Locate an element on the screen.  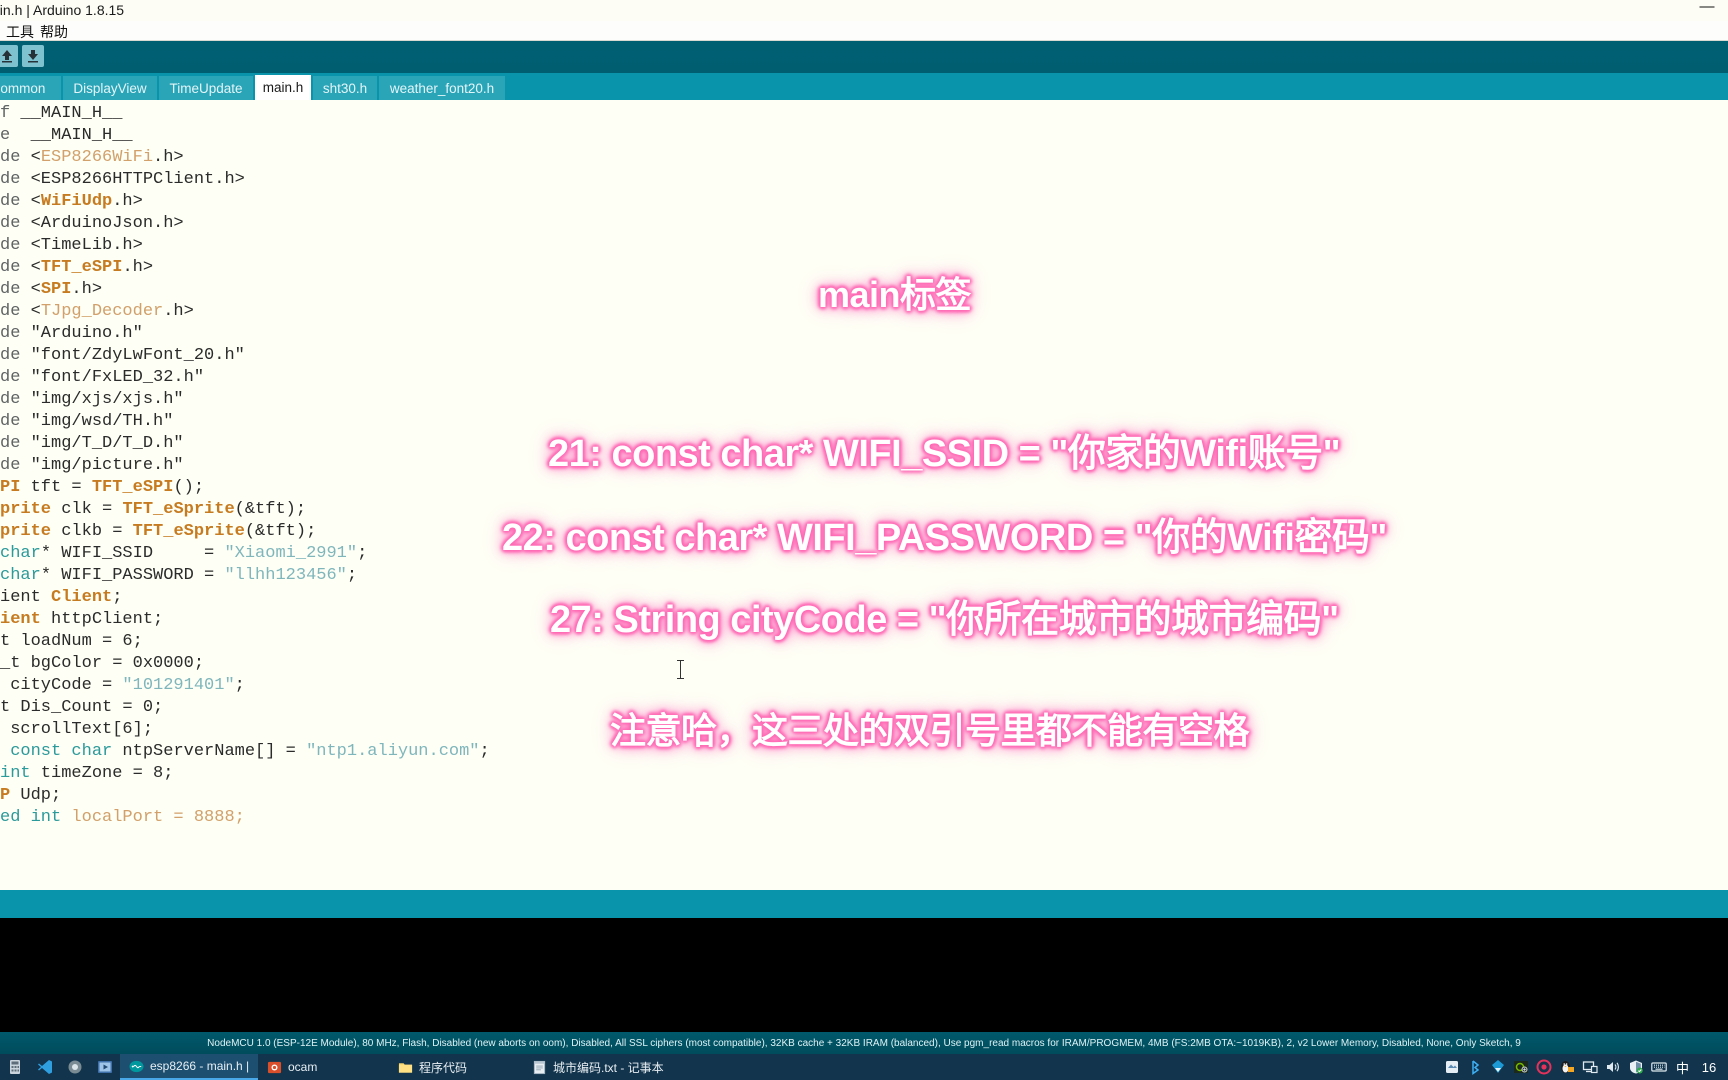
code-token: "img/picture.h" is located at coordinates (107, 465).